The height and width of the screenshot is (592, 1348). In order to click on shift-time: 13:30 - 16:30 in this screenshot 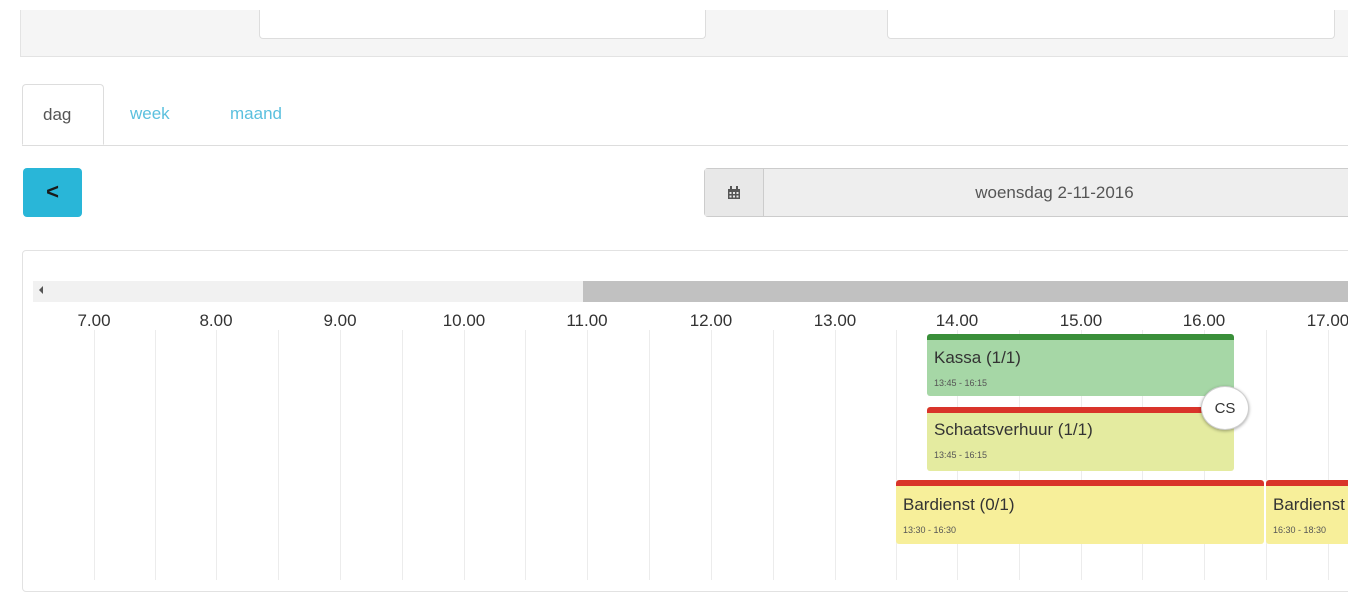, I will do `click(930, 530)`.